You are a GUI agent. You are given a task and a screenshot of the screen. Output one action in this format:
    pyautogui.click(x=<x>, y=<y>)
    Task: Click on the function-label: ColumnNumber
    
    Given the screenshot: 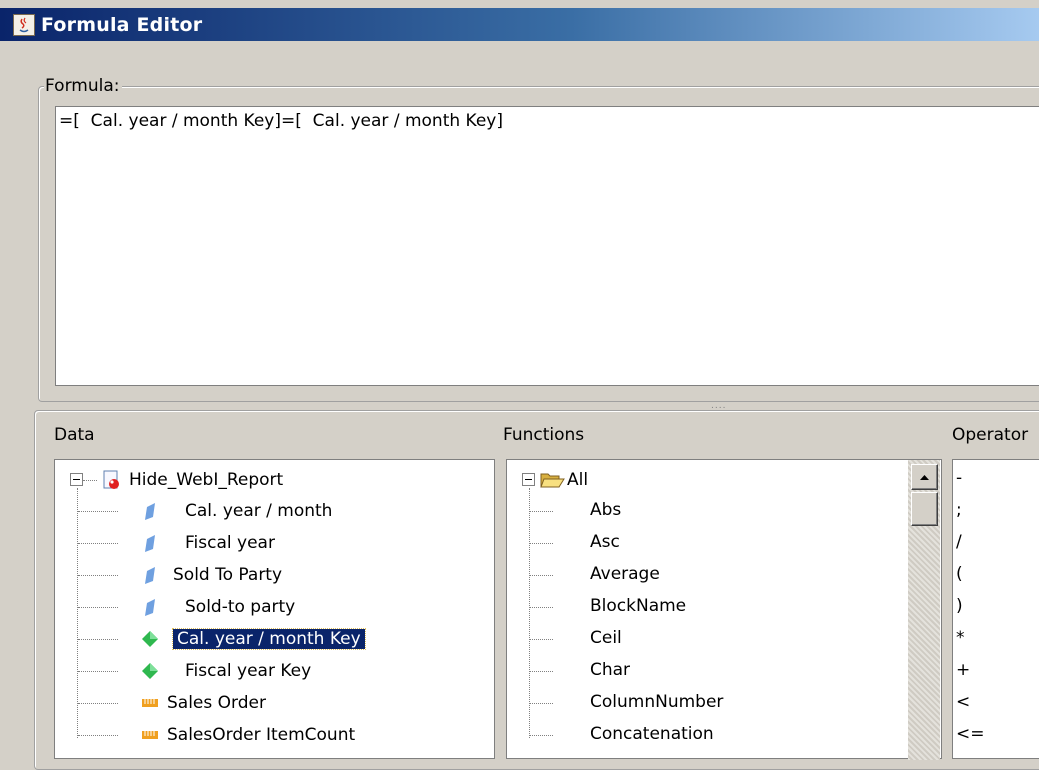 What is the action you would take?
    pyautogui.click(x=657, y=702)
    